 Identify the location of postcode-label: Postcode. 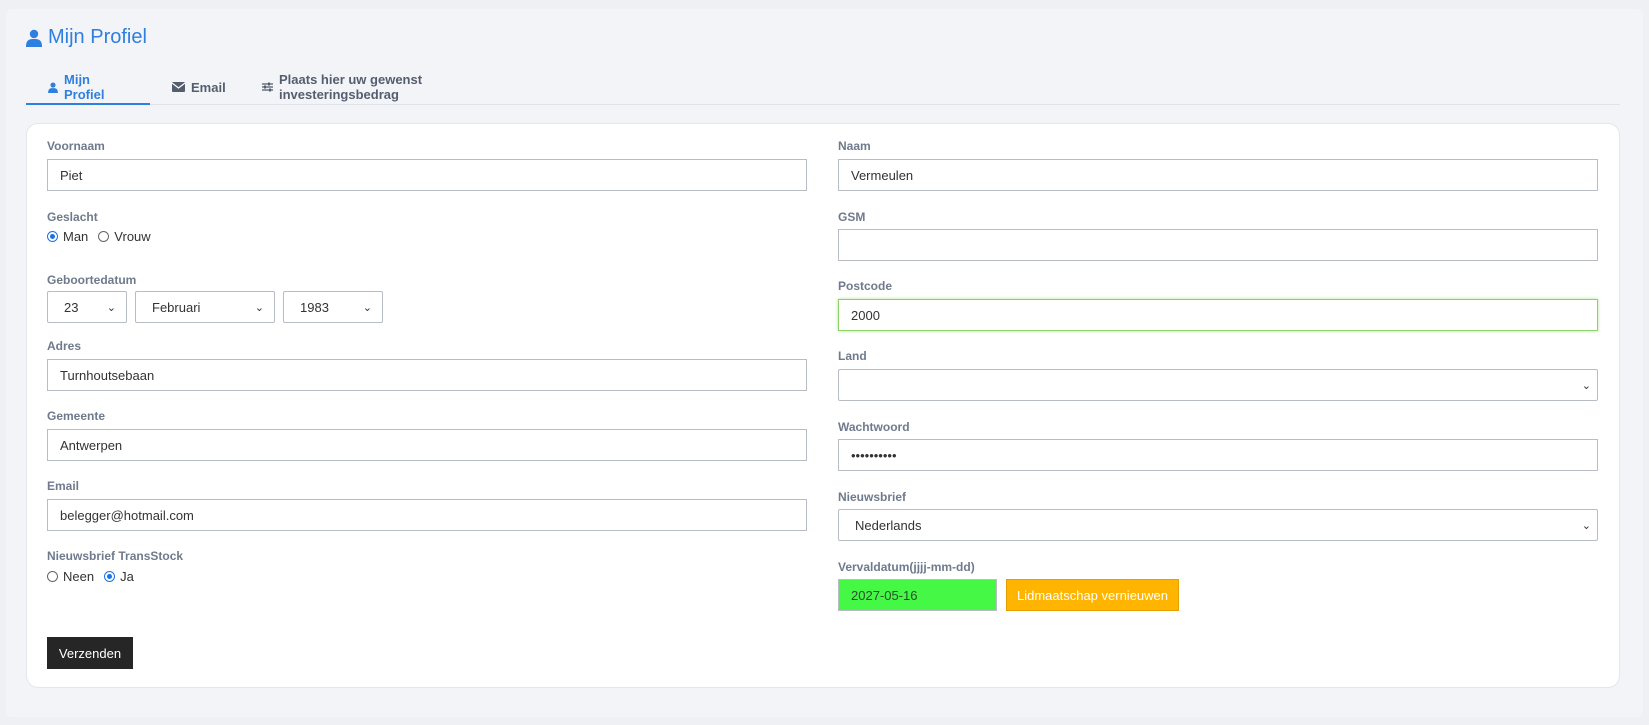
(865, 286).